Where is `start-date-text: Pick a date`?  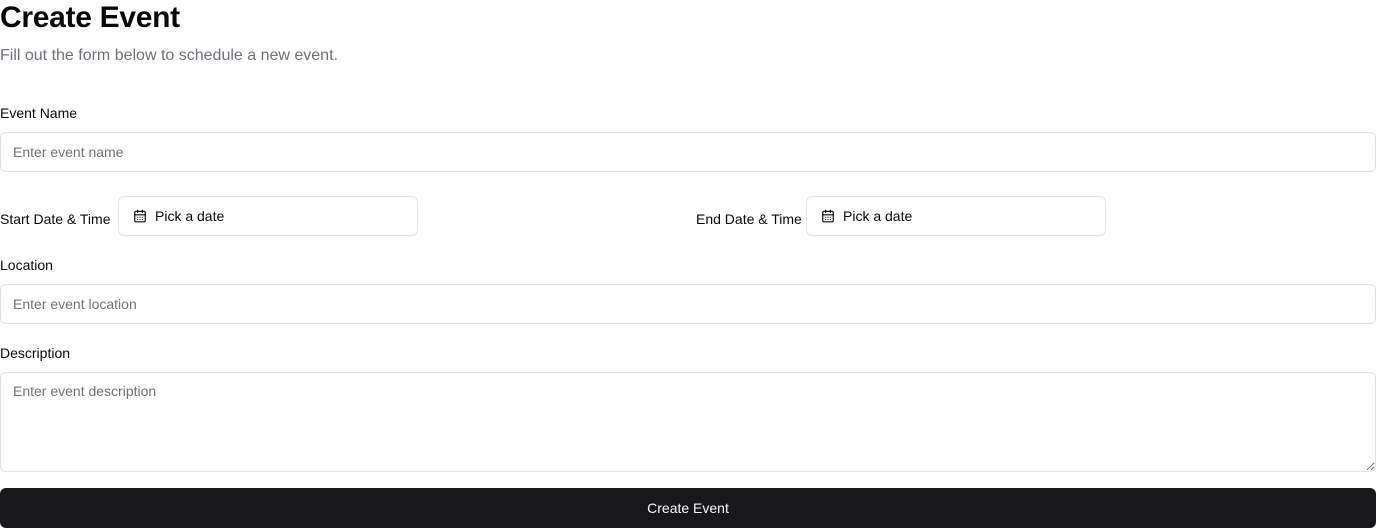
start-date-text: Pick a date is located at coordinates (190, 216).